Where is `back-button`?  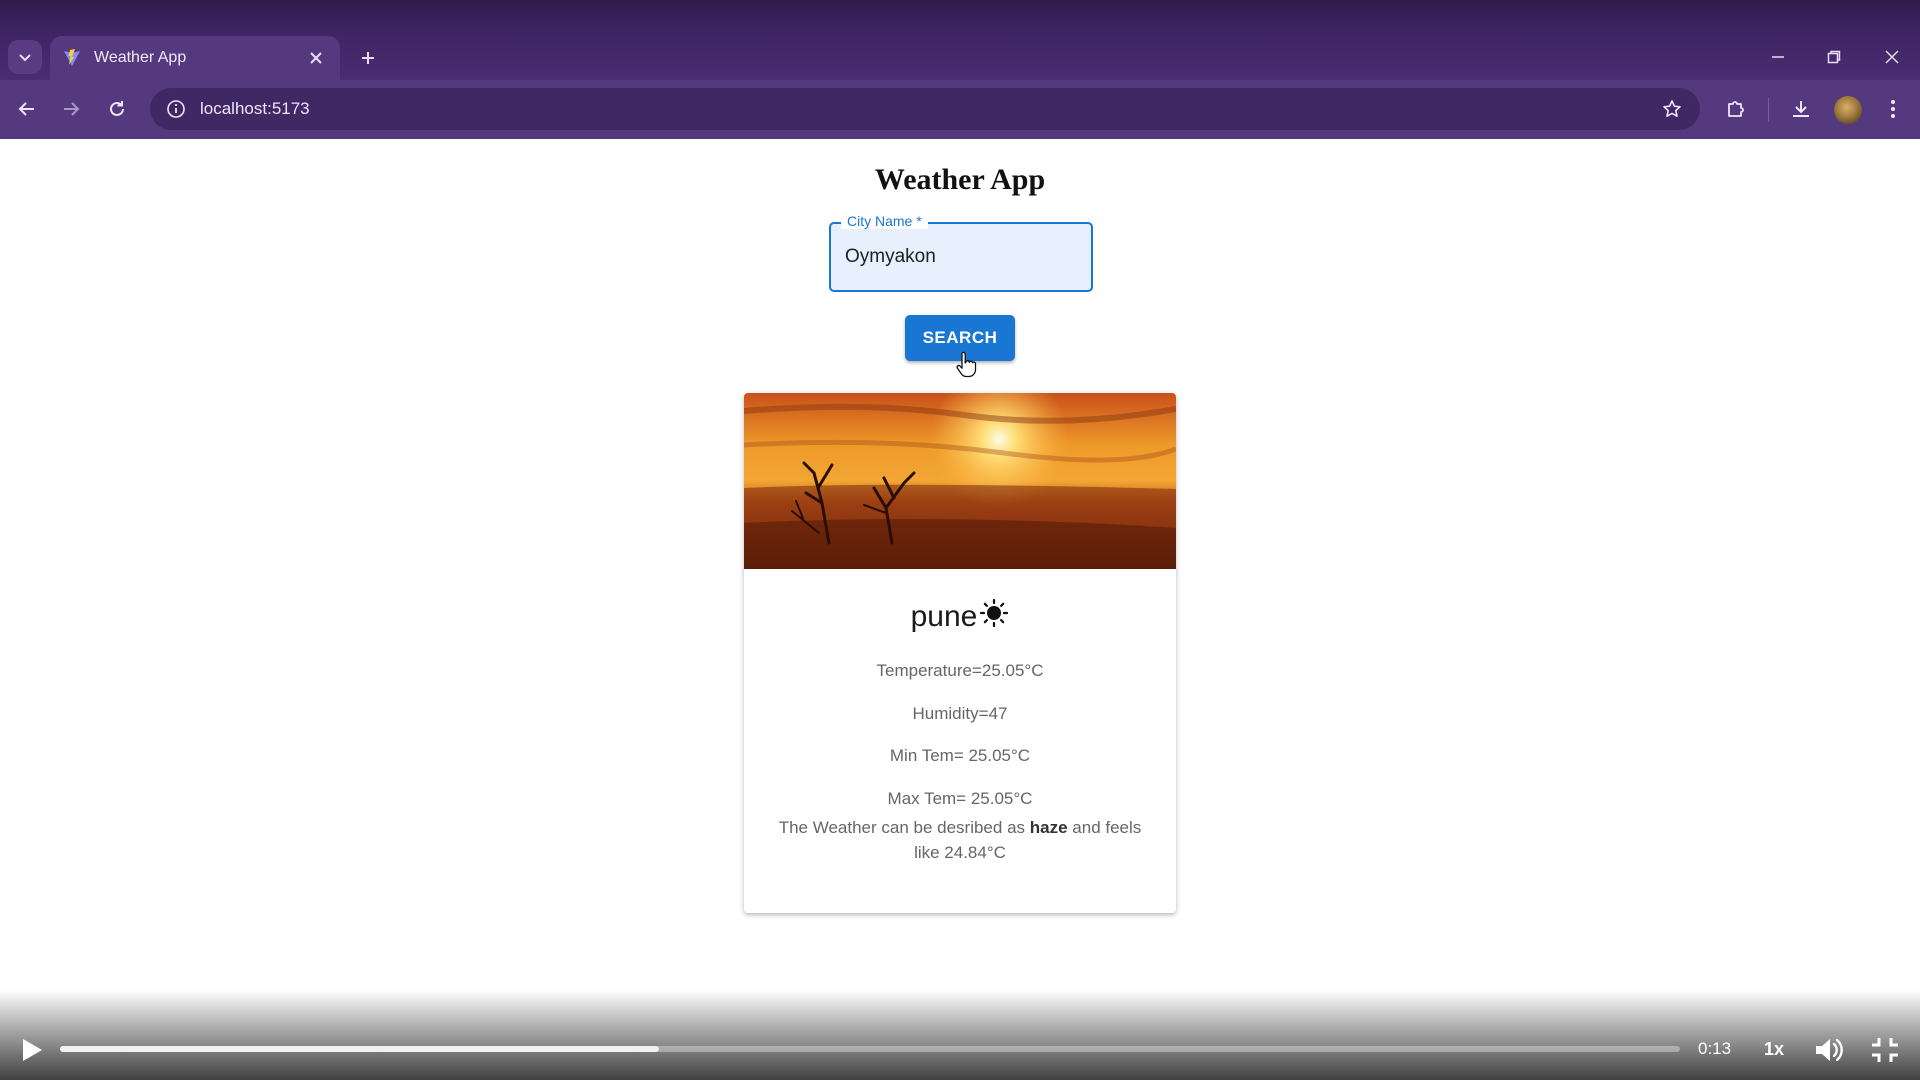
back-button is located at coordinates (27, 109).